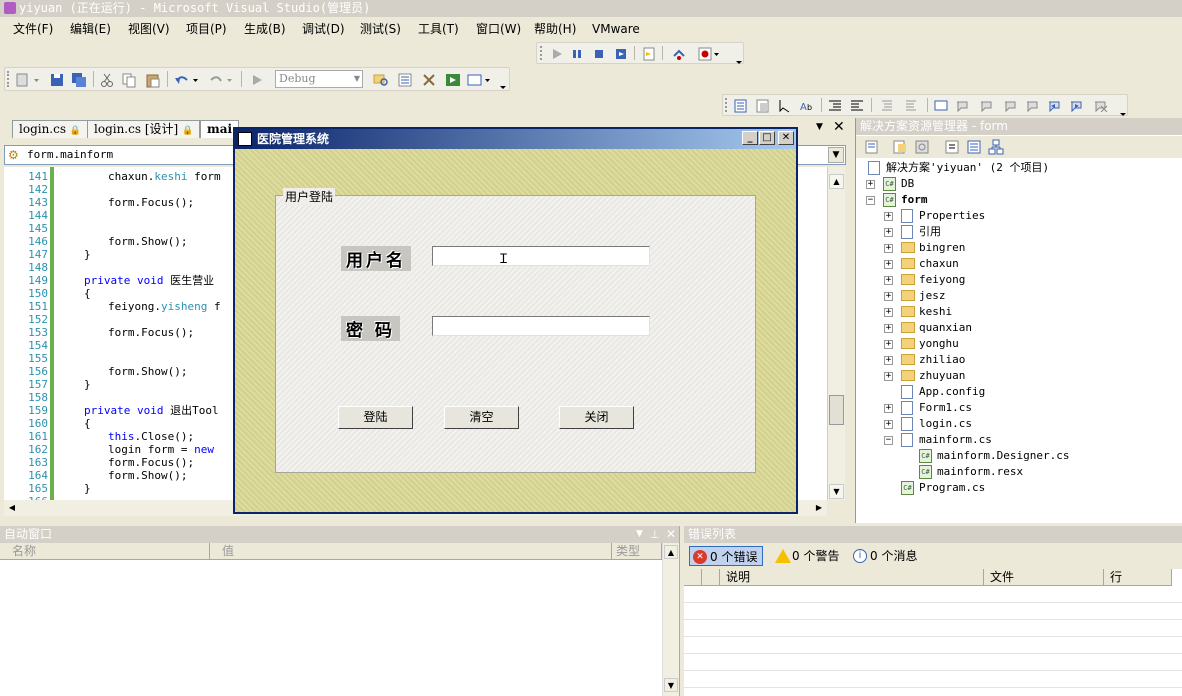  What do you see at coordinates (1016, 440) in the screenshot?
I see `tree-item: − mainform.cs` at bounding box center [1016, 440].